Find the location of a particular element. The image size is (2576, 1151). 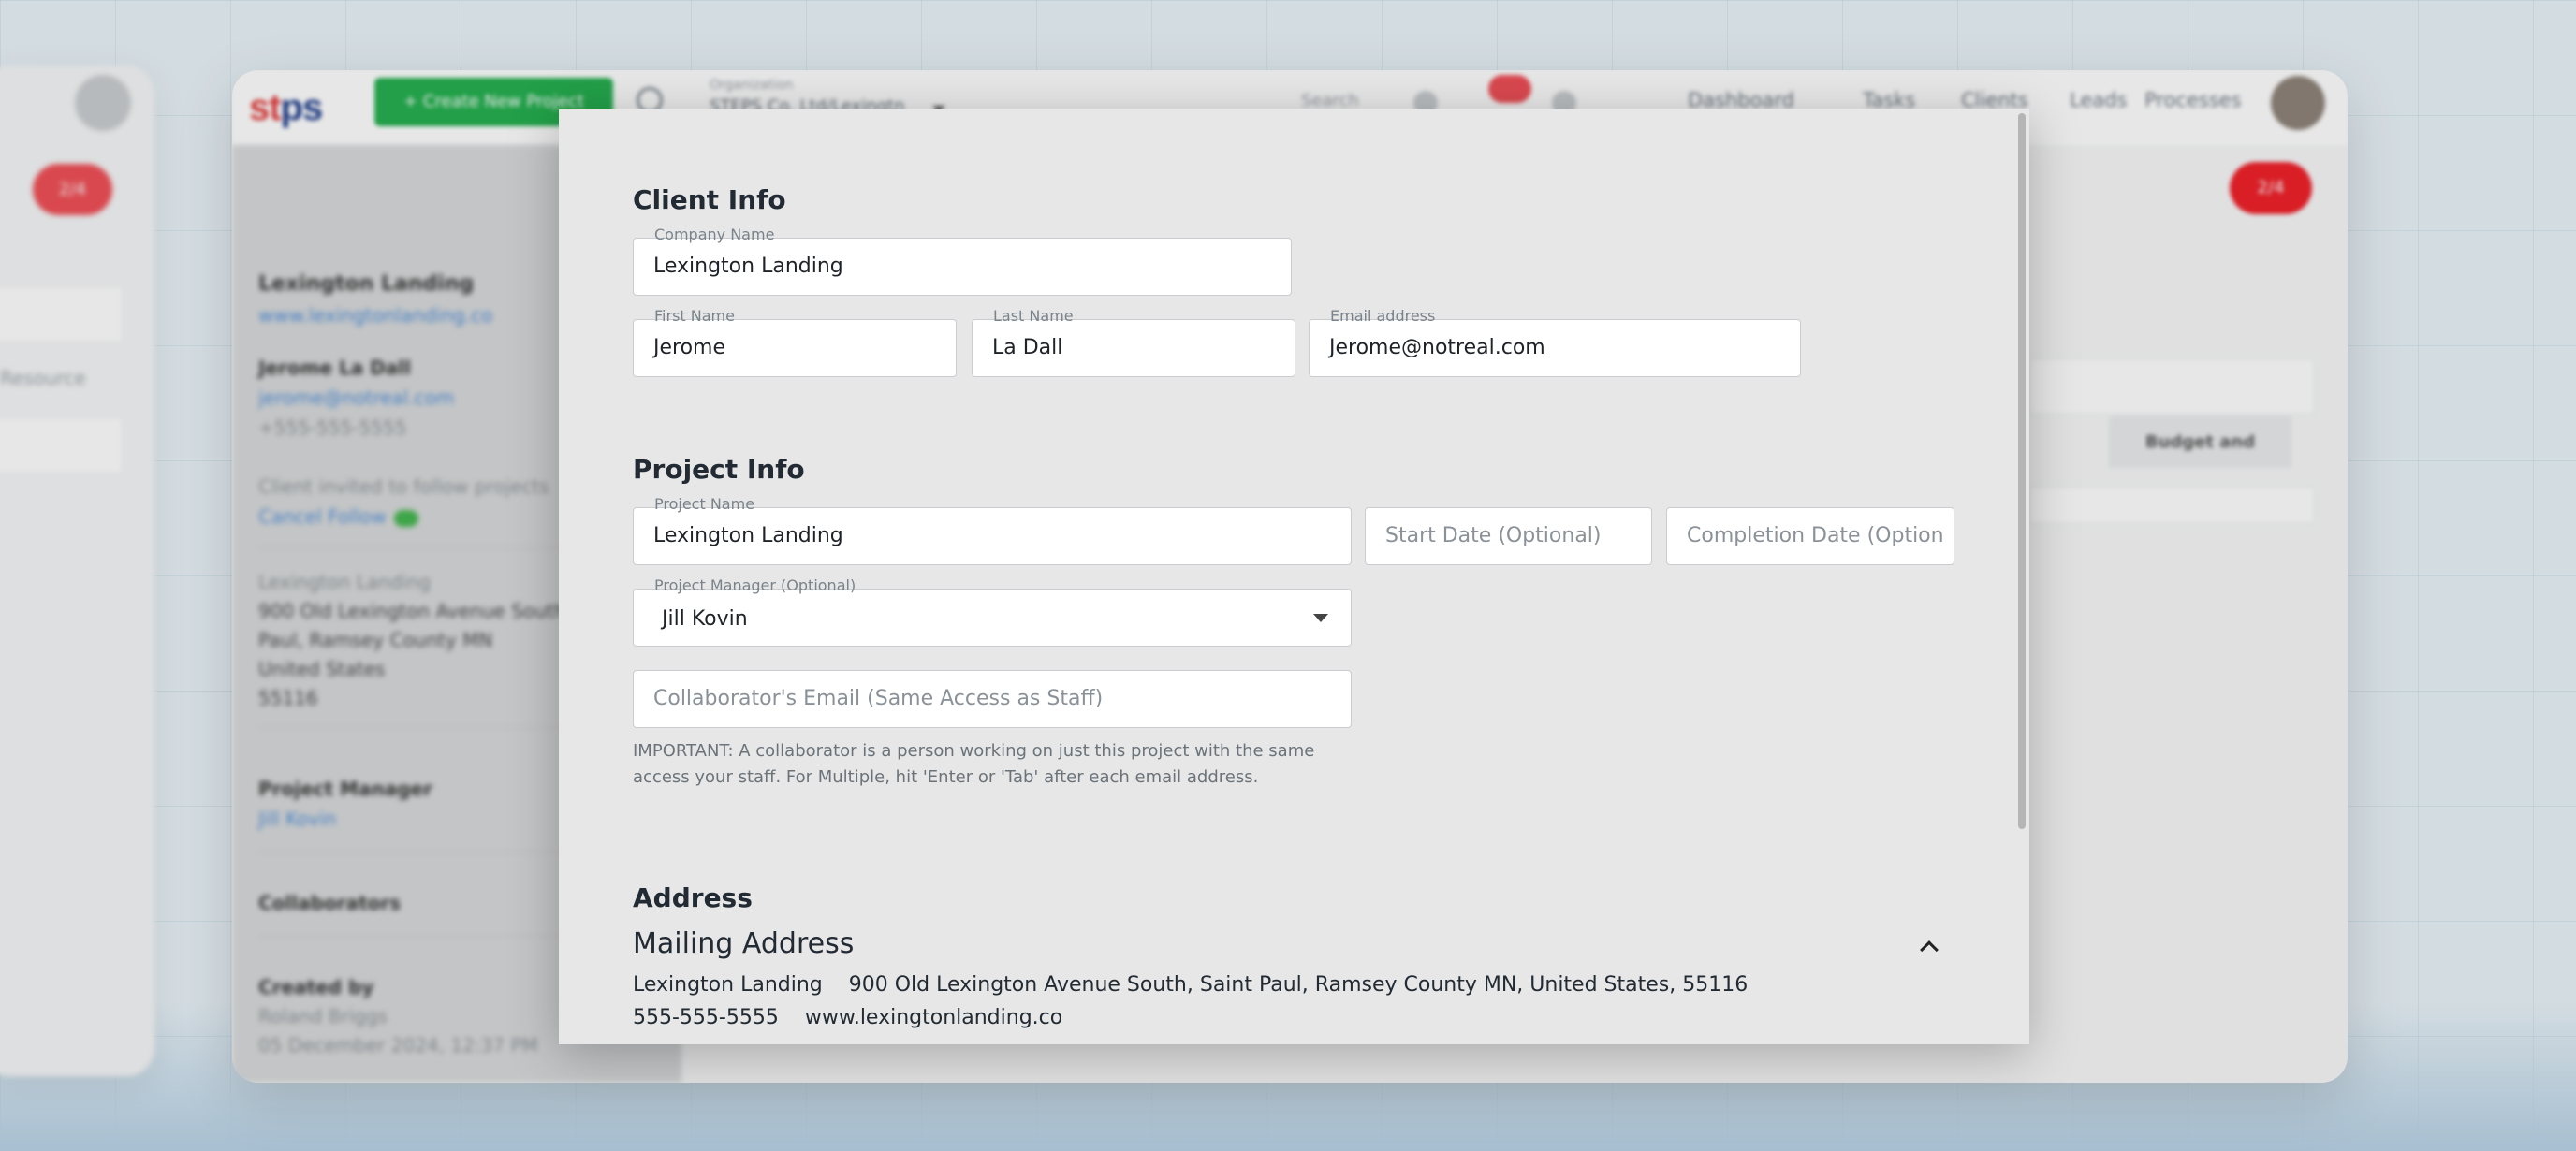

organization-label: Organization is located at coordinates (752, 85).